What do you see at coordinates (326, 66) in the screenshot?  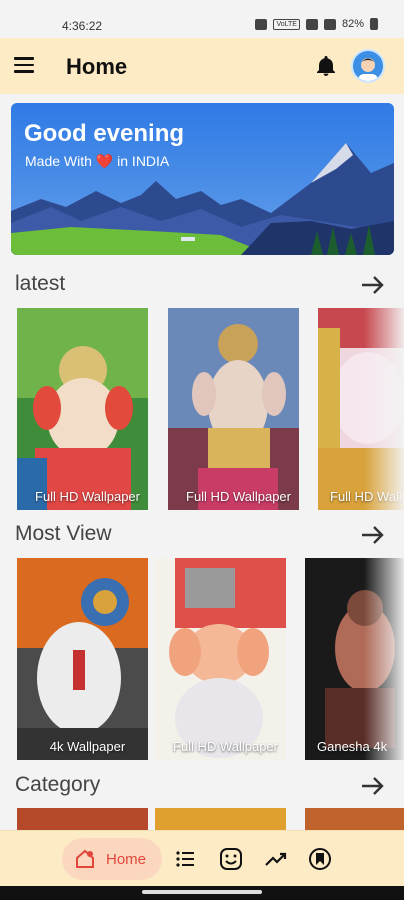 I see `bell-icon` at bounding box center [326, 66].